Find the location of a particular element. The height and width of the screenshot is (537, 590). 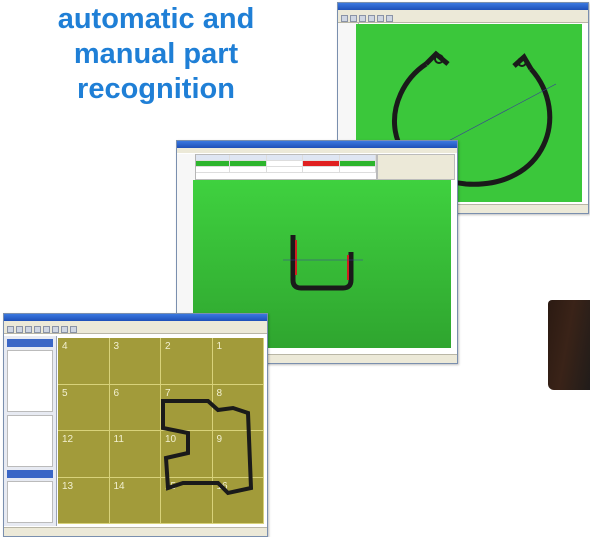

menu-bar is located at coordinates (317, 150).